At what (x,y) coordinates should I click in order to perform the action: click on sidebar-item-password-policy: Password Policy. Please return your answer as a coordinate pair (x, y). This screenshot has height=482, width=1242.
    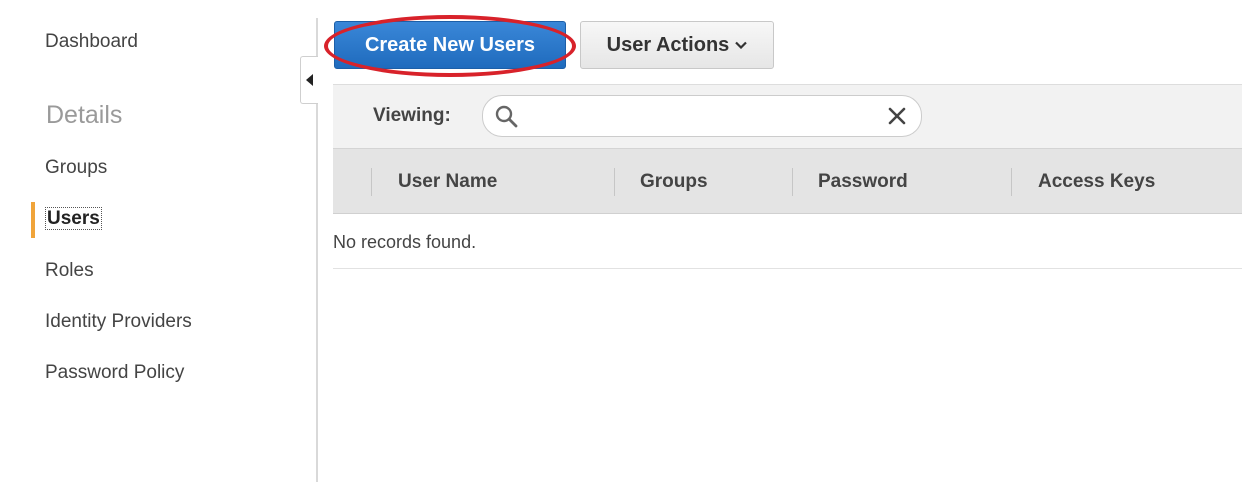
    Looking at the image, I should click on (114, 373).